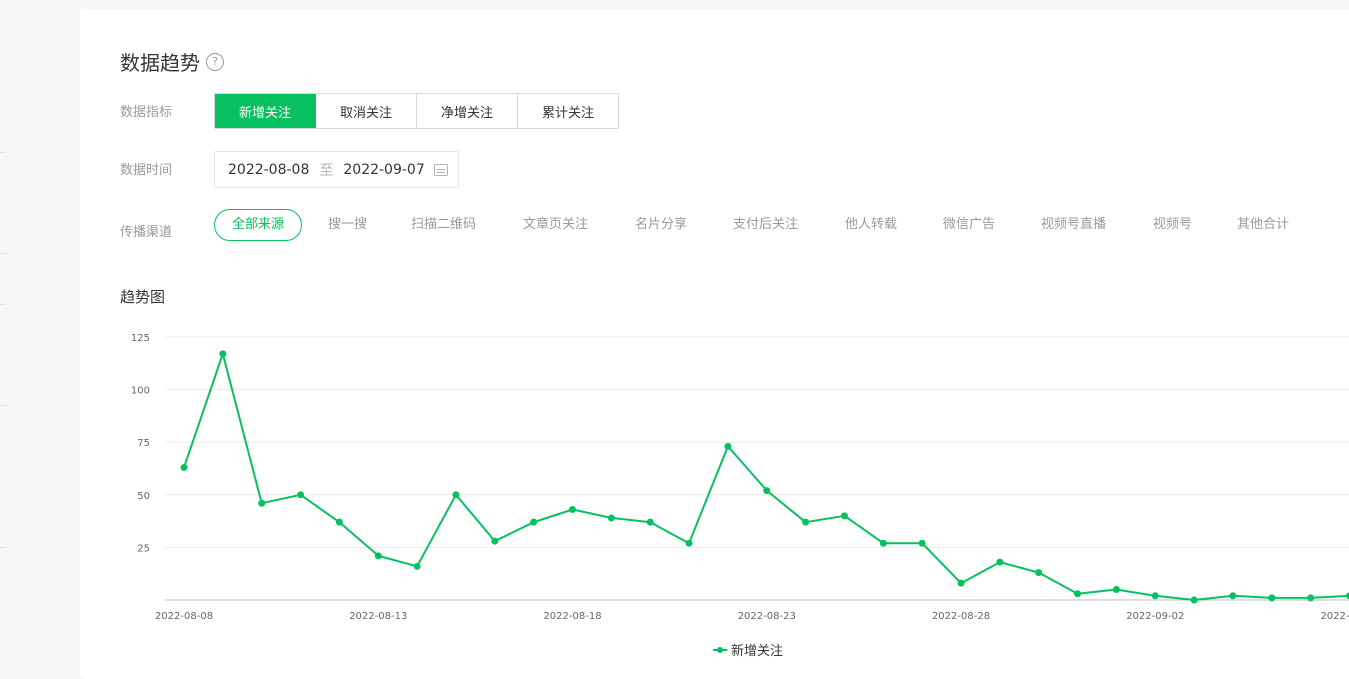  I want to click on x-tick-label: 2022-08-13, so click(378, 616).